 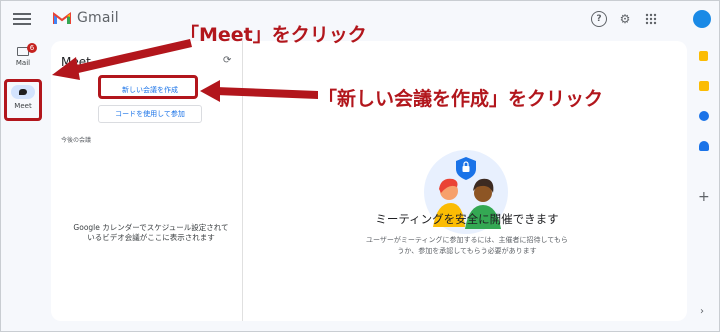 I want to click on annotation-arrows, so click(x=185, y=70).